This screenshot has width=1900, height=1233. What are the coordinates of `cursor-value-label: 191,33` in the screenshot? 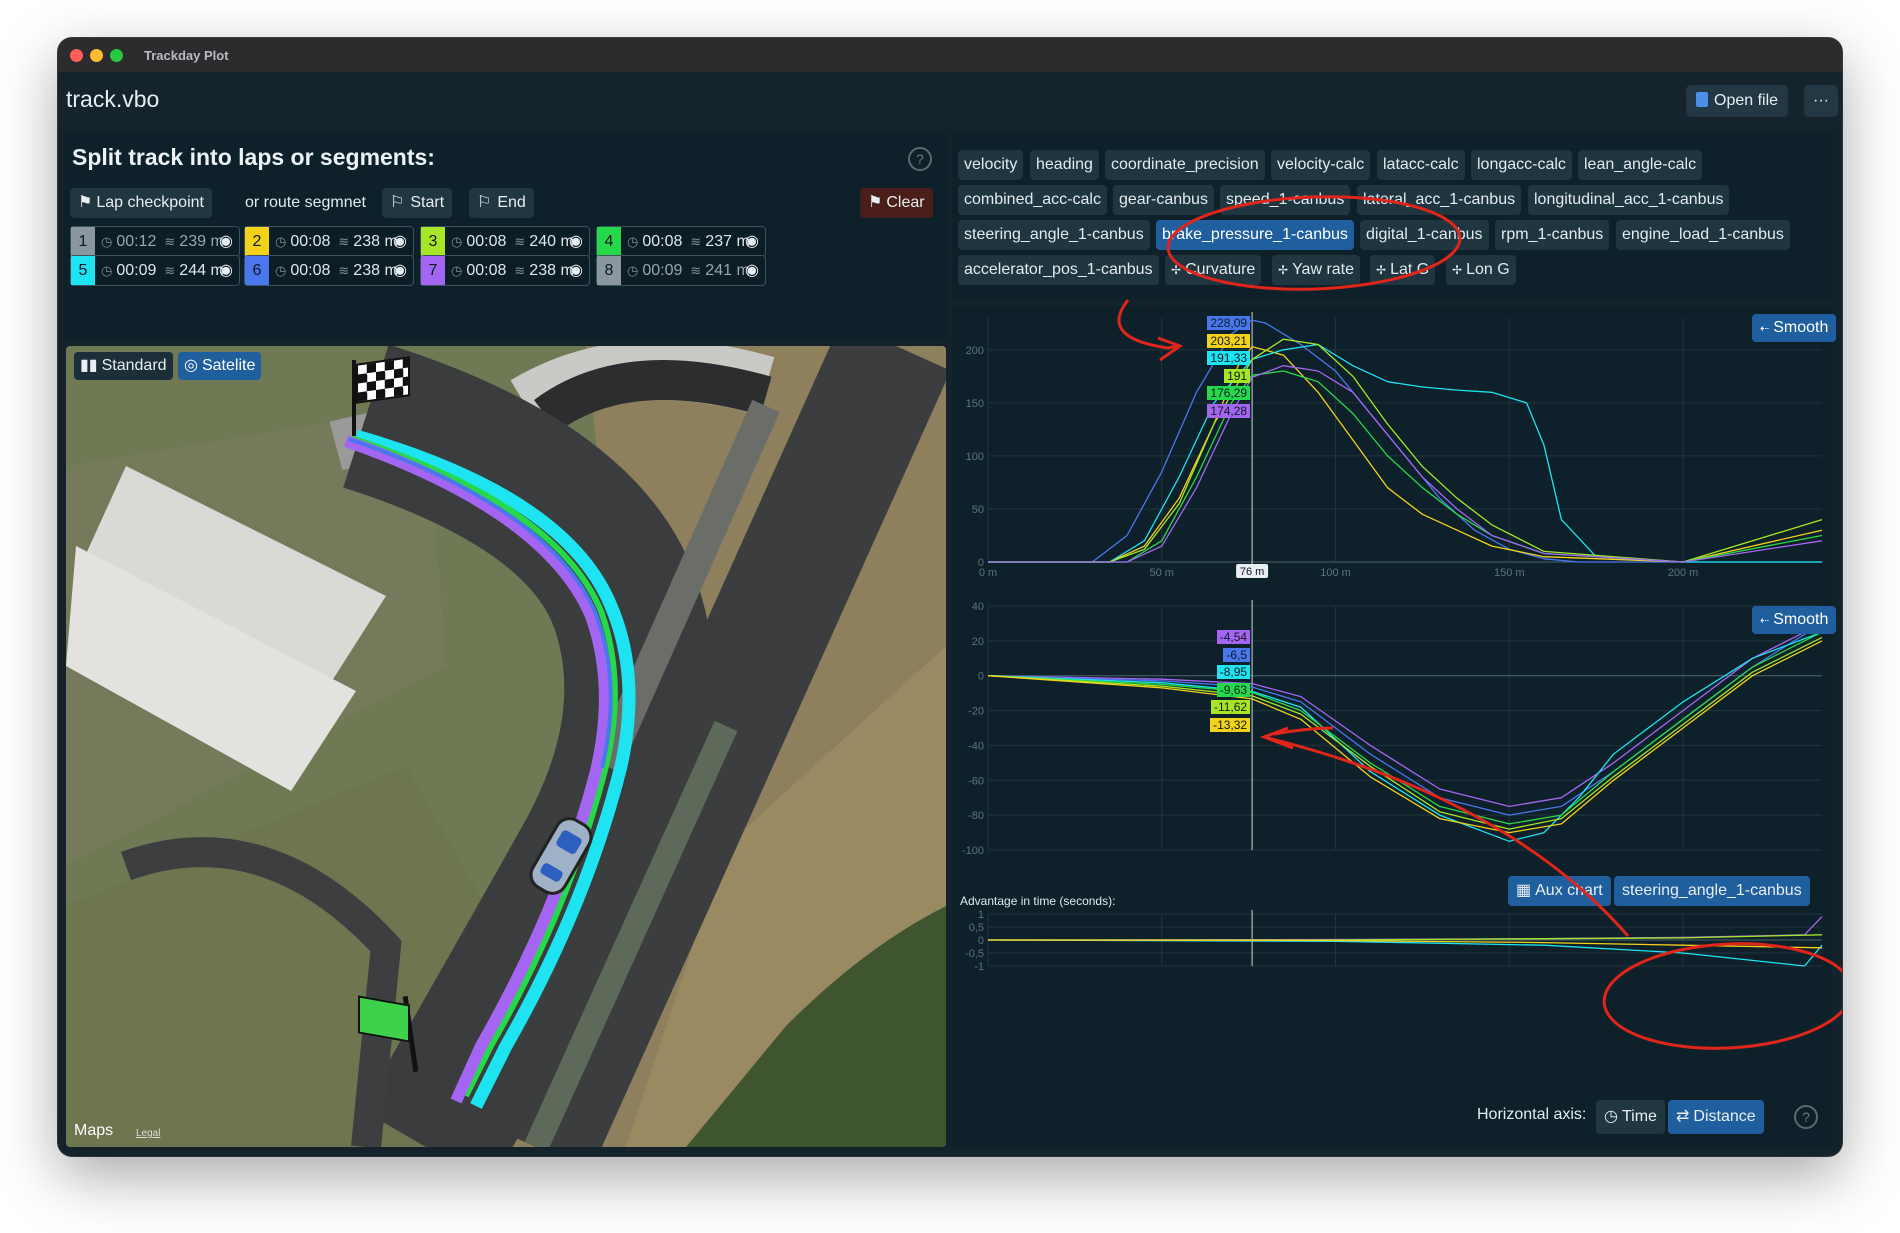 It's located at (1229, 358).